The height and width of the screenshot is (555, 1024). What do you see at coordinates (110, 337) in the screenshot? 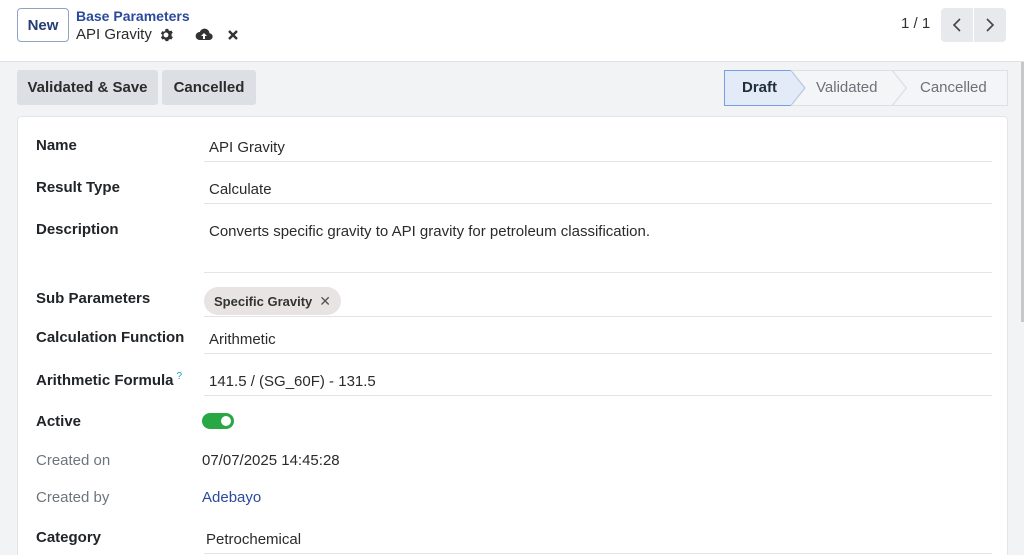
I see `calculation-function-label: Calculation Function` at bounding box center [110, 337].